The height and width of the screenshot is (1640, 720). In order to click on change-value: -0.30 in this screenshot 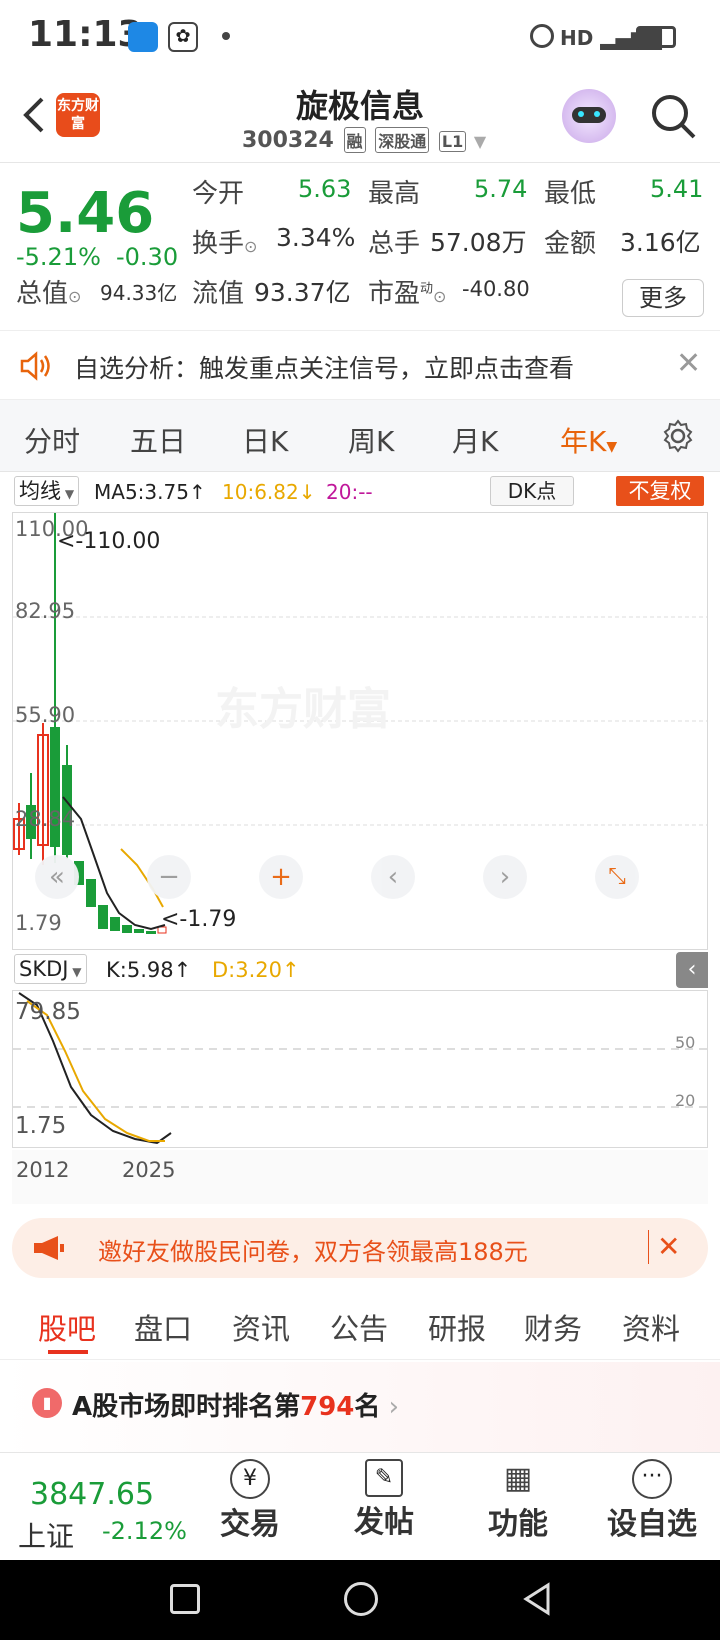, I will do `click(147, 257)`.